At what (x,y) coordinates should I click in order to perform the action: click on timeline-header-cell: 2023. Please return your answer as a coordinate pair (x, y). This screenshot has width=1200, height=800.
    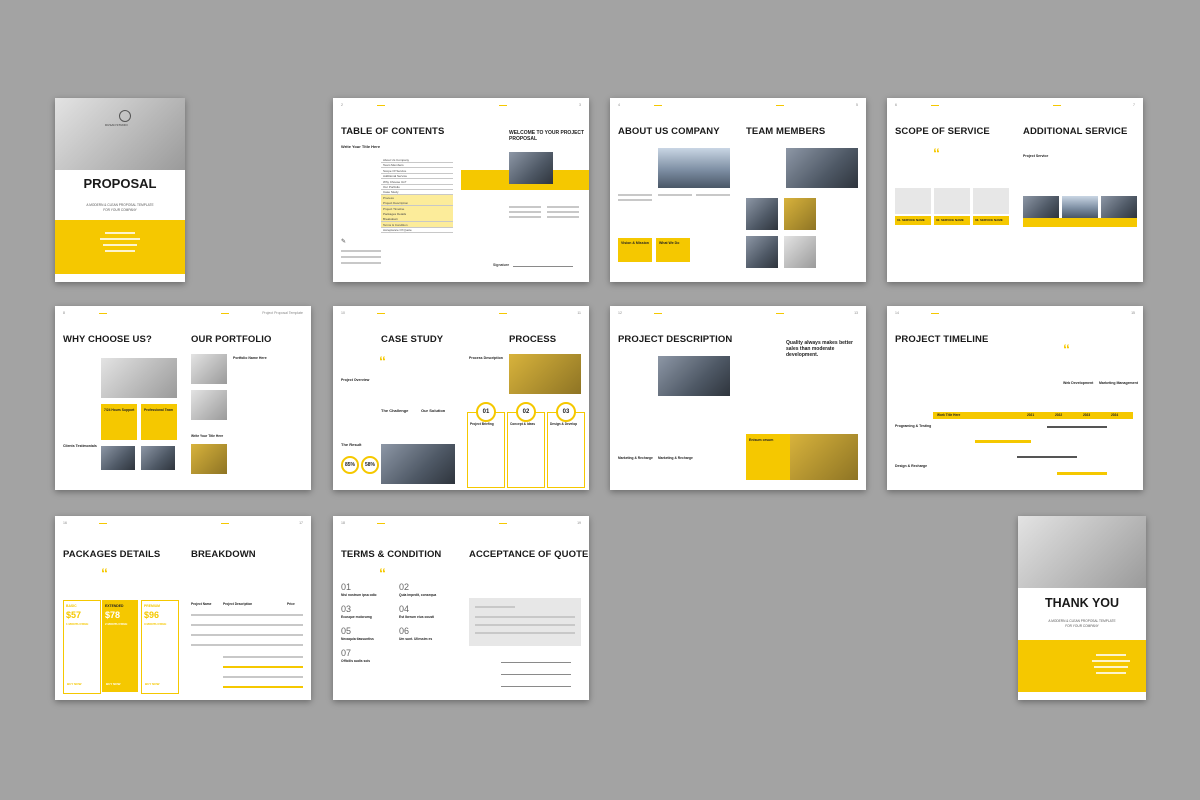
    Looking at the image, I should click on (1087, 415).